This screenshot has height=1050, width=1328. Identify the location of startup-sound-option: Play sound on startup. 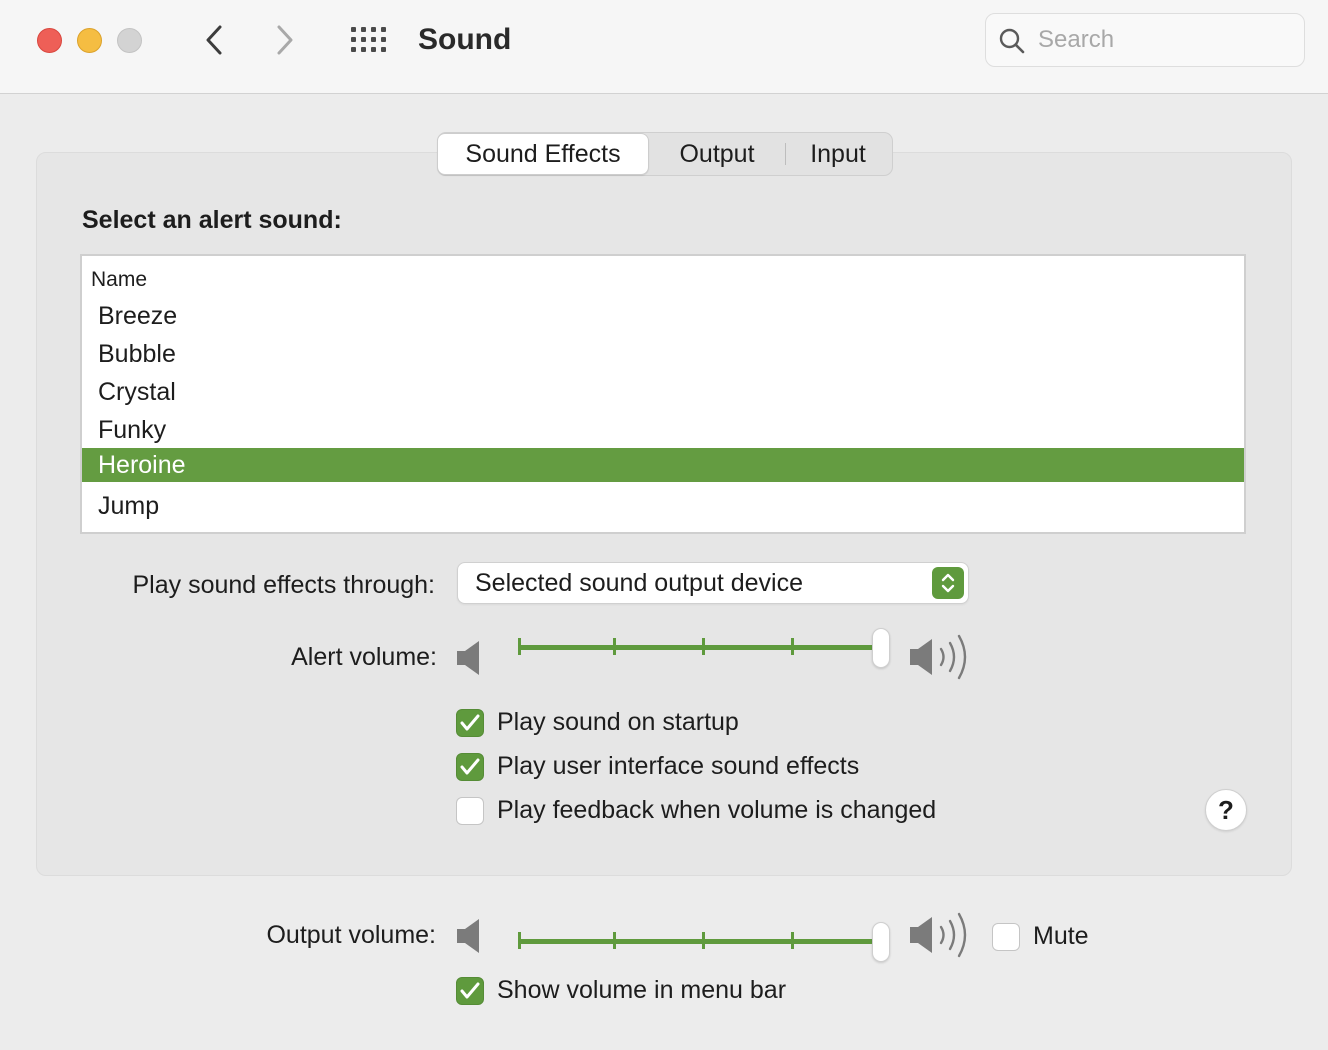
(597, 722).